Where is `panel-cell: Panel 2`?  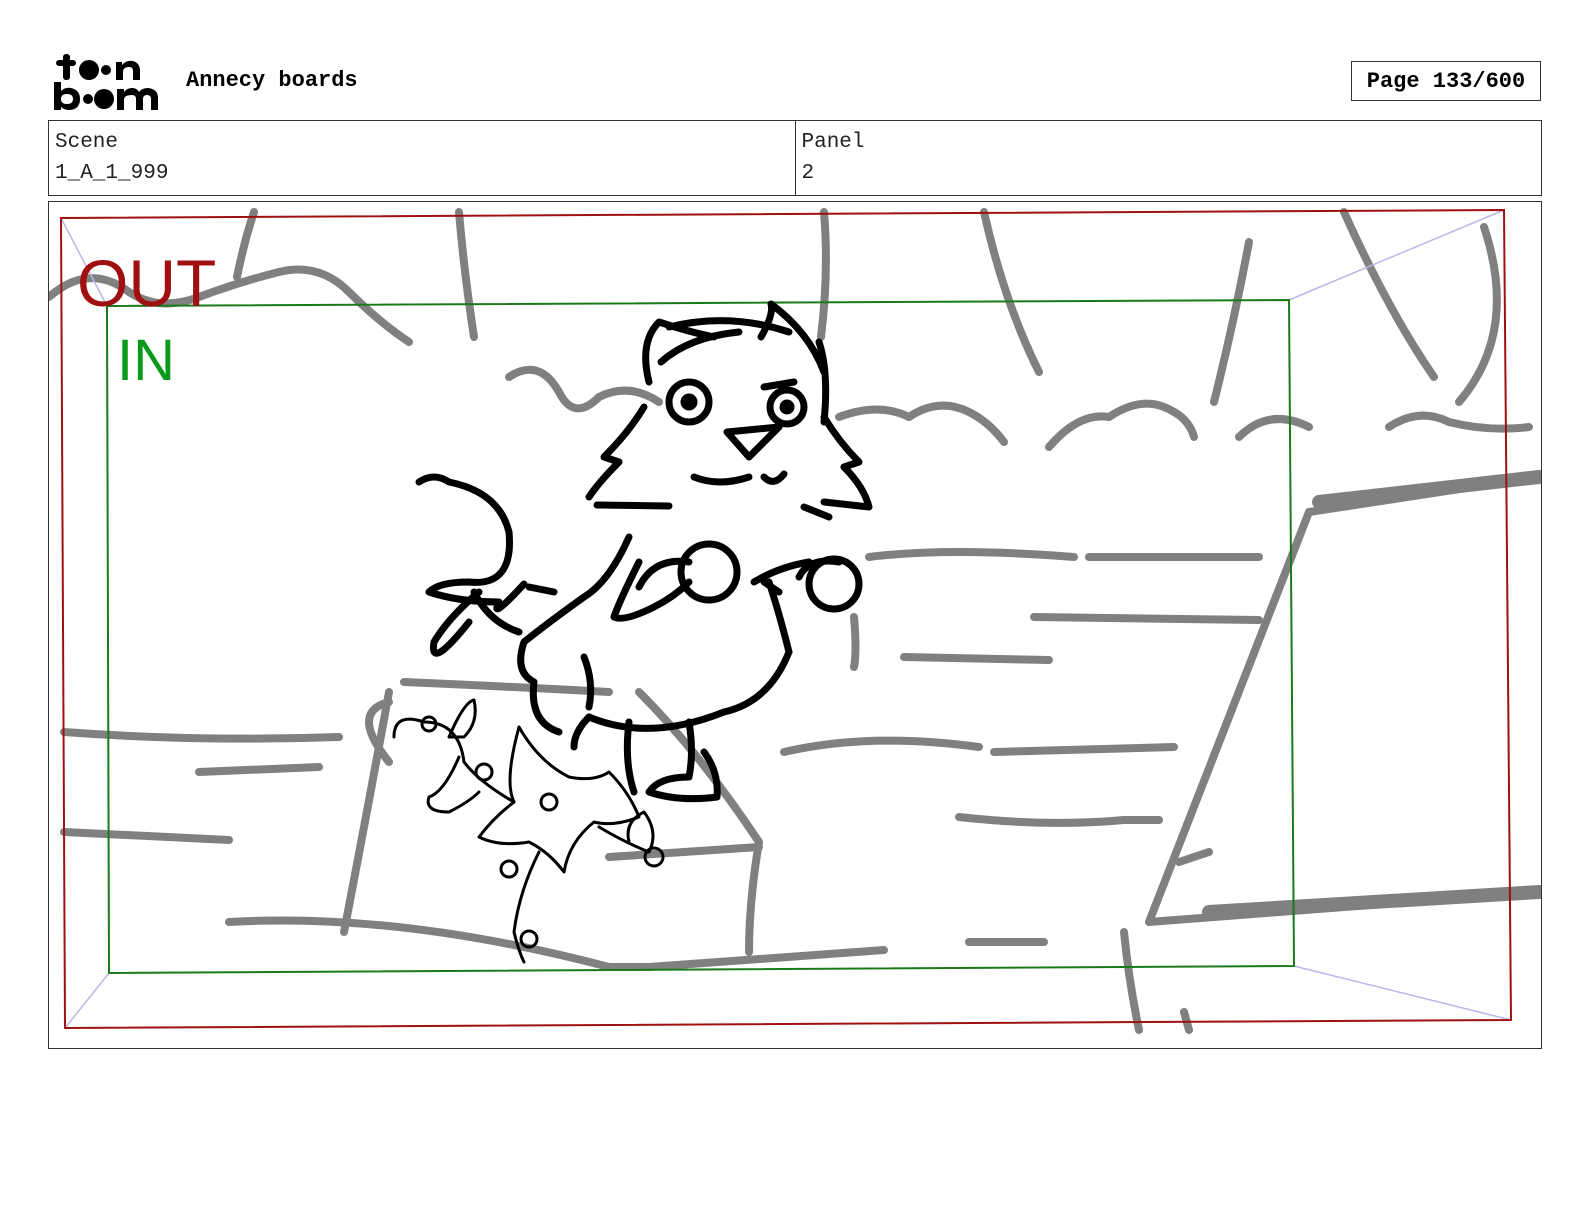
panel-cell: Panel 2 is located at coordinates (1168, 158).